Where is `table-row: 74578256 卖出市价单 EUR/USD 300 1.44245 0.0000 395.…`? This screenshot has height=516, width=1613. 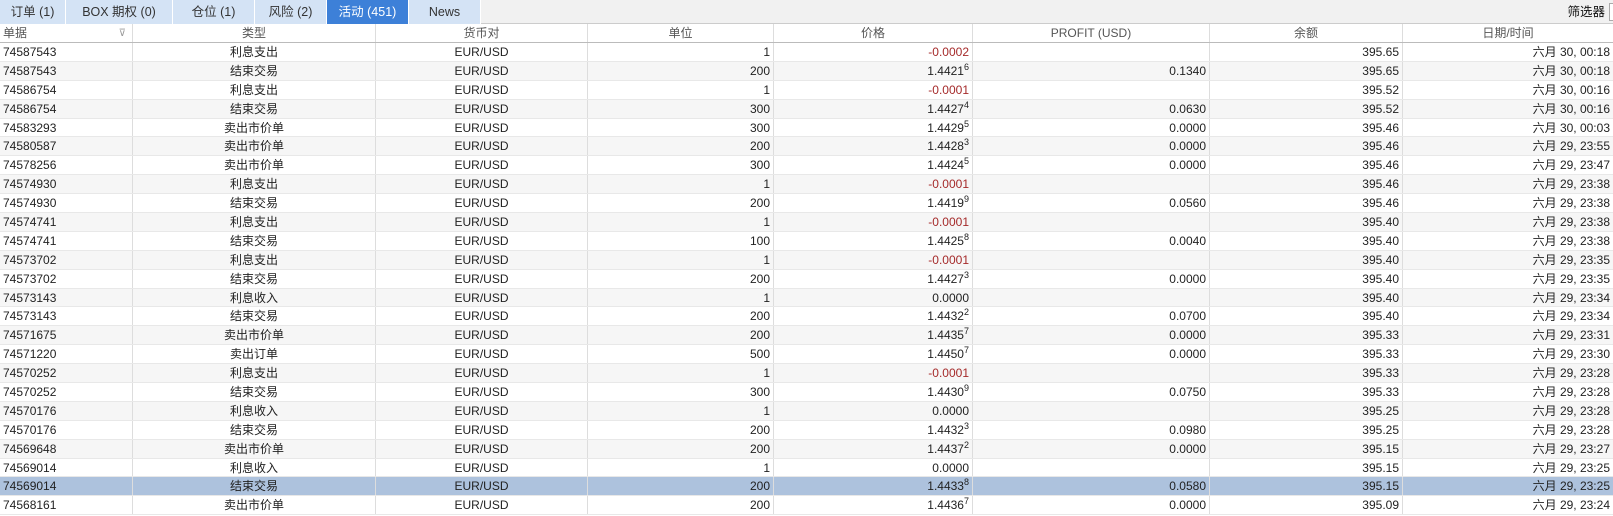 table-row: 74578256 卖出市价单 EUR/USD 300 1.44245 0.0000 395.… is located at coordinates (806, 166).